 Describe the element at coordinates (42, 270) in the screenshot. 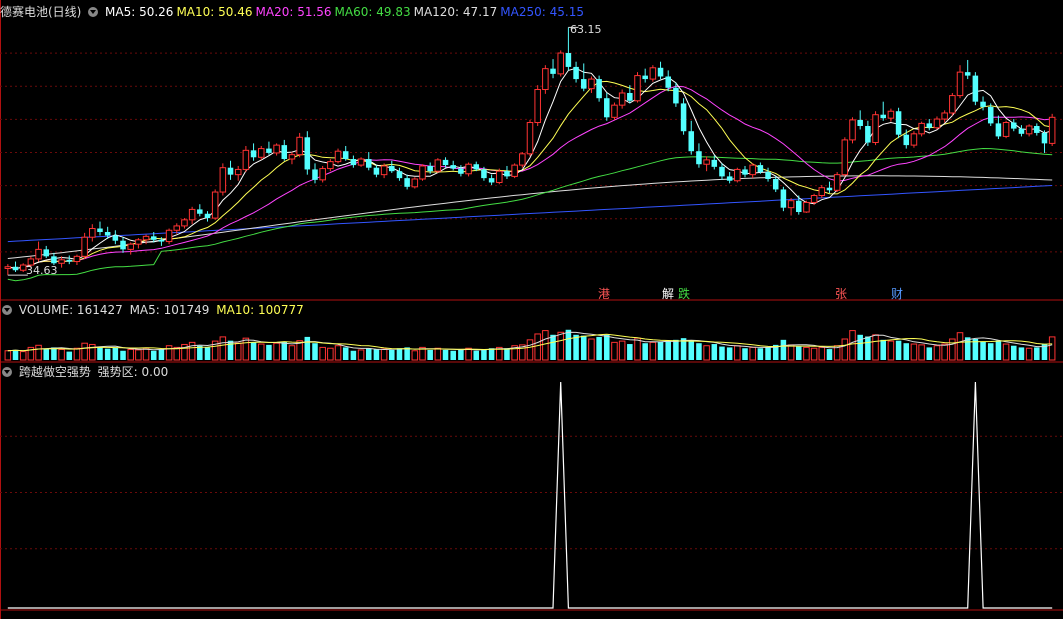

I see `low-price-label: 34.63` at that location.